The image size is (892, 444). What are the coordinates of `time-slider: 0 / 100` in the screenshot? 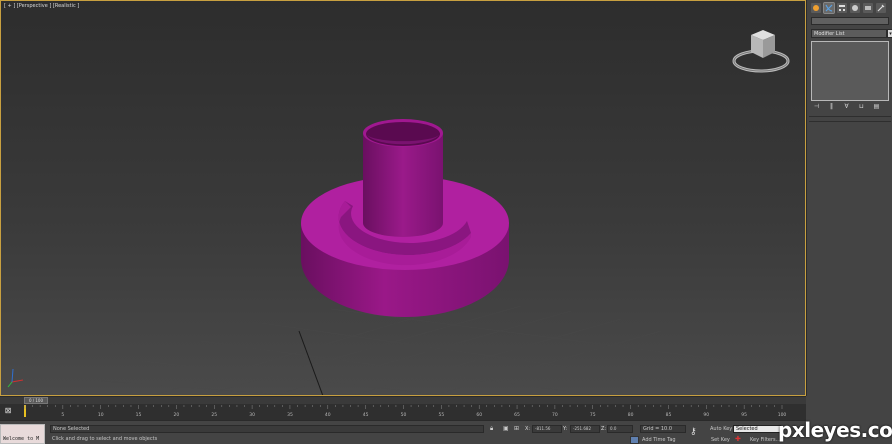 It's located at (403, 400).